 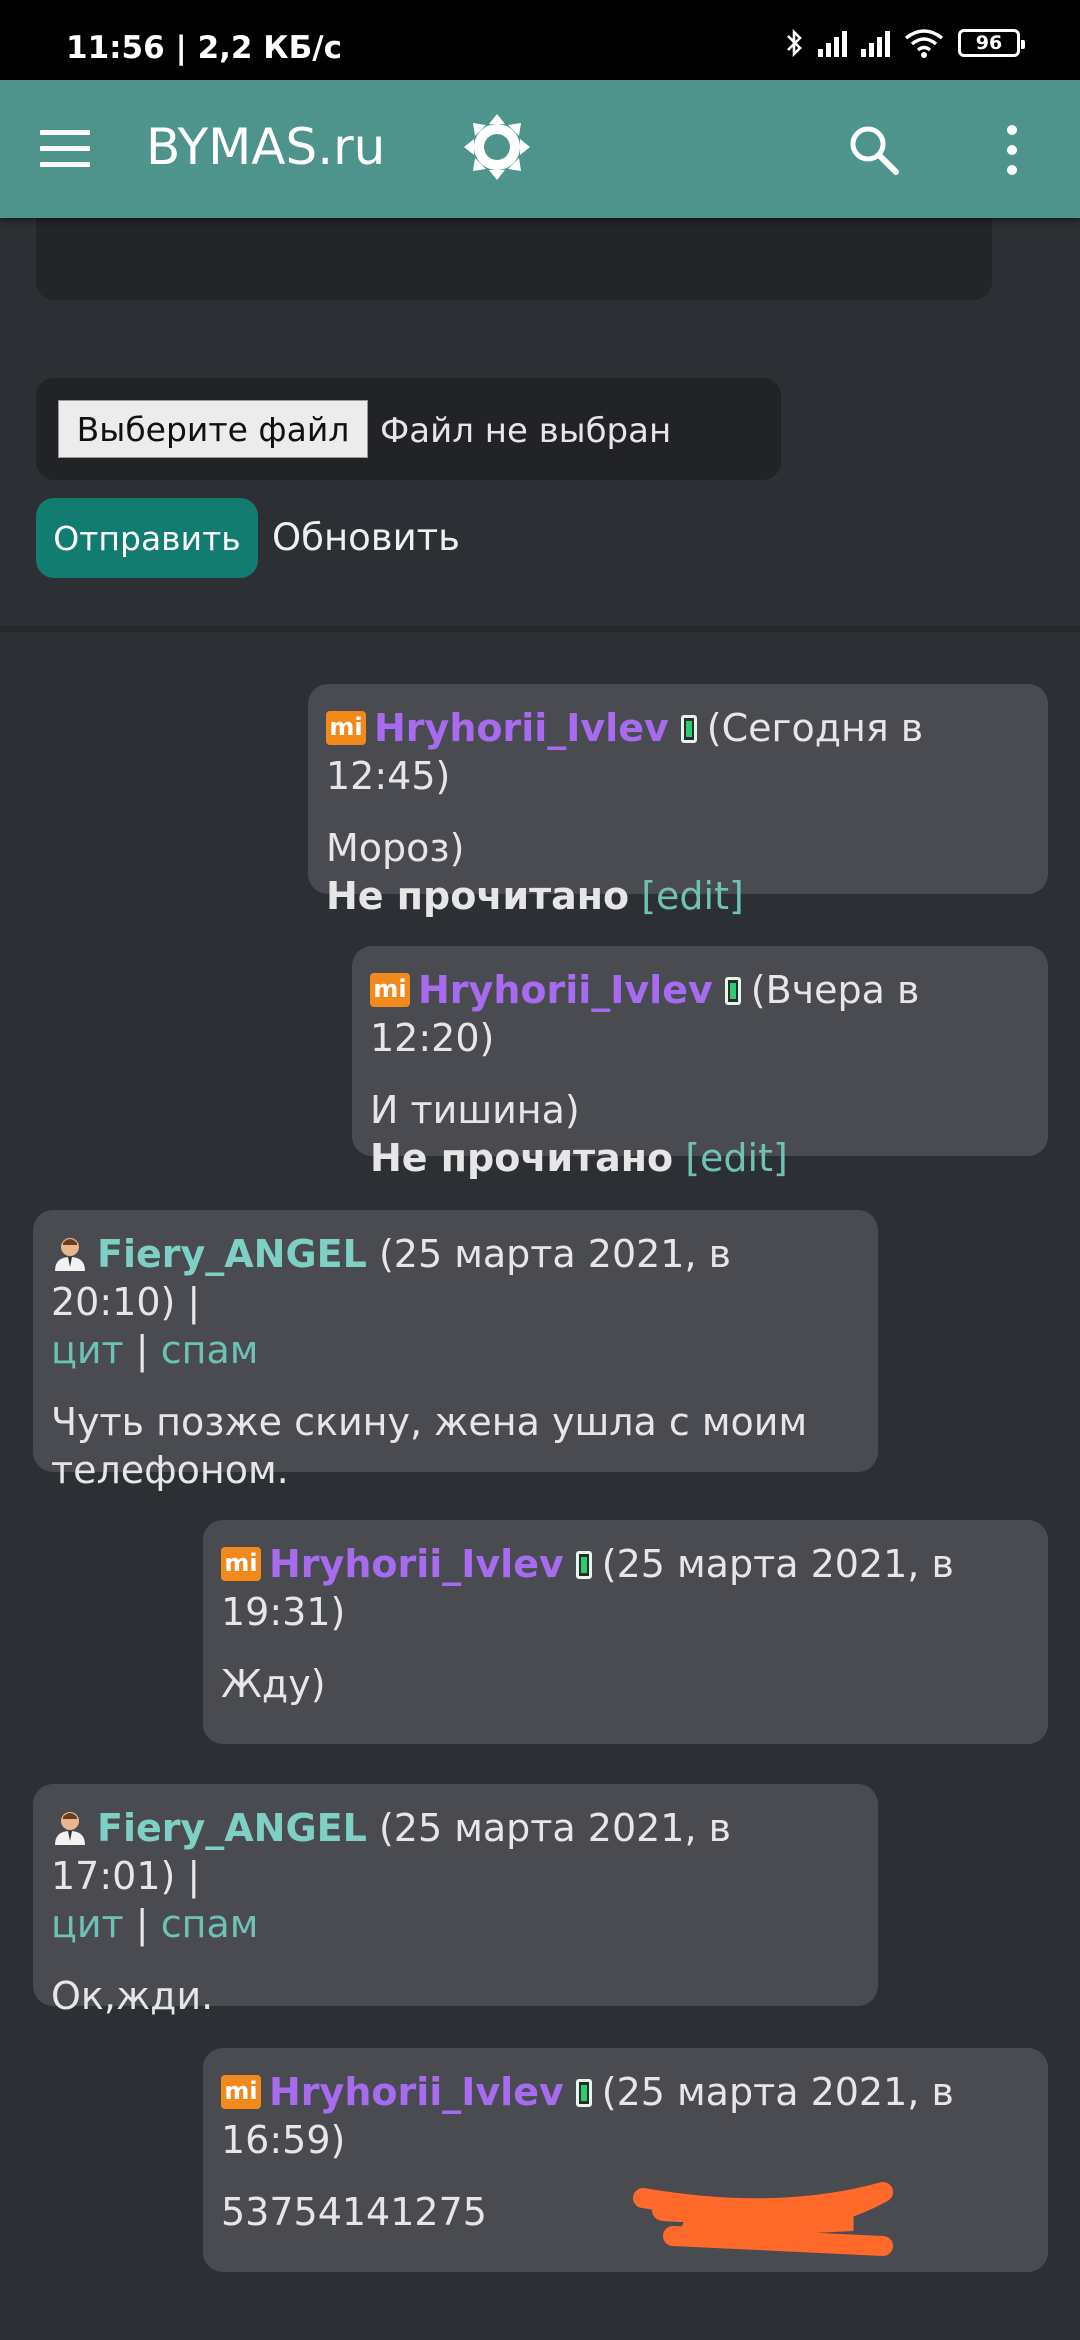 What do you see at coordinates (763, 2219) in the screenshot?
I see `redaction-scribble` at bounding box center [763, 2219].